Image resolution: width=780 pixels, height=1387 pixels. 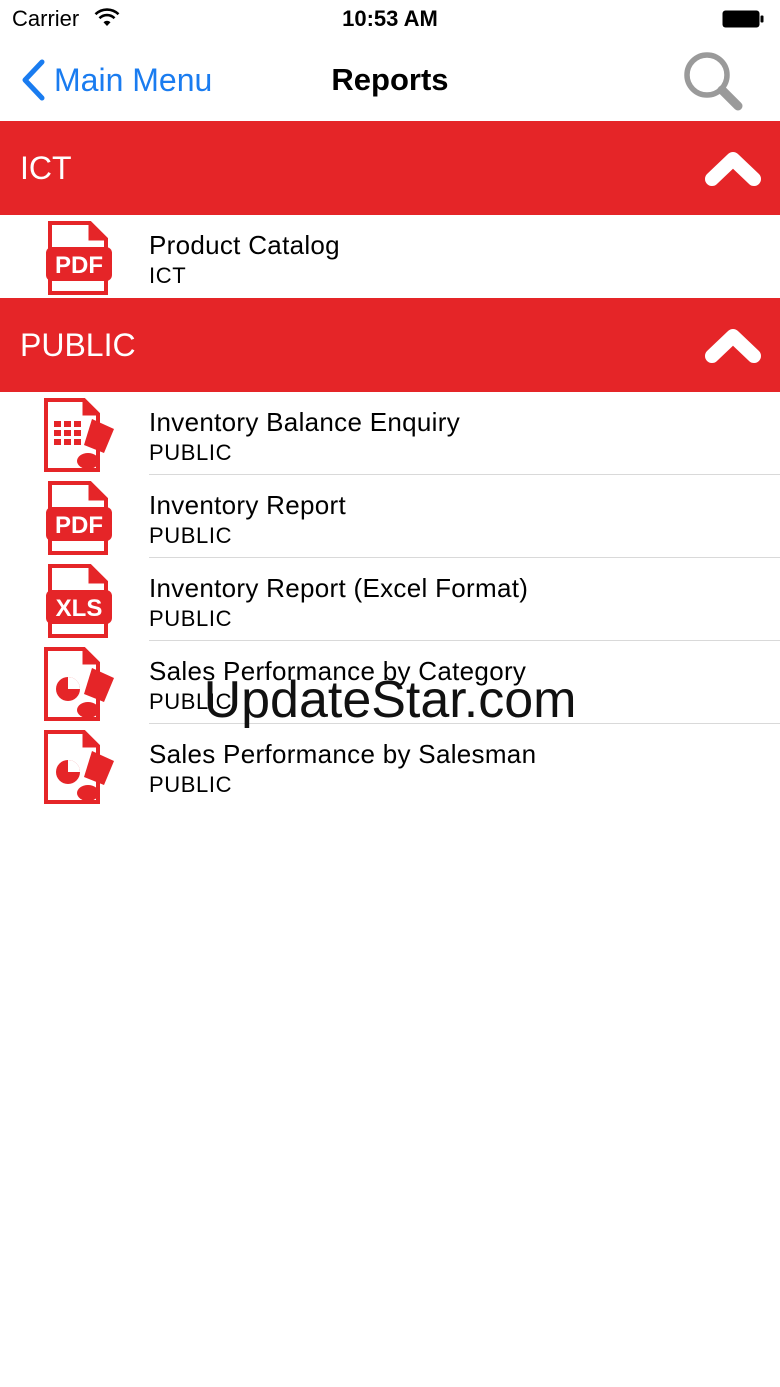 What do you see at coordinates (339, 588) in the screenshot?
I see `item-title: Inventory Report (Excel Format)` at bounding box center [339, 588].